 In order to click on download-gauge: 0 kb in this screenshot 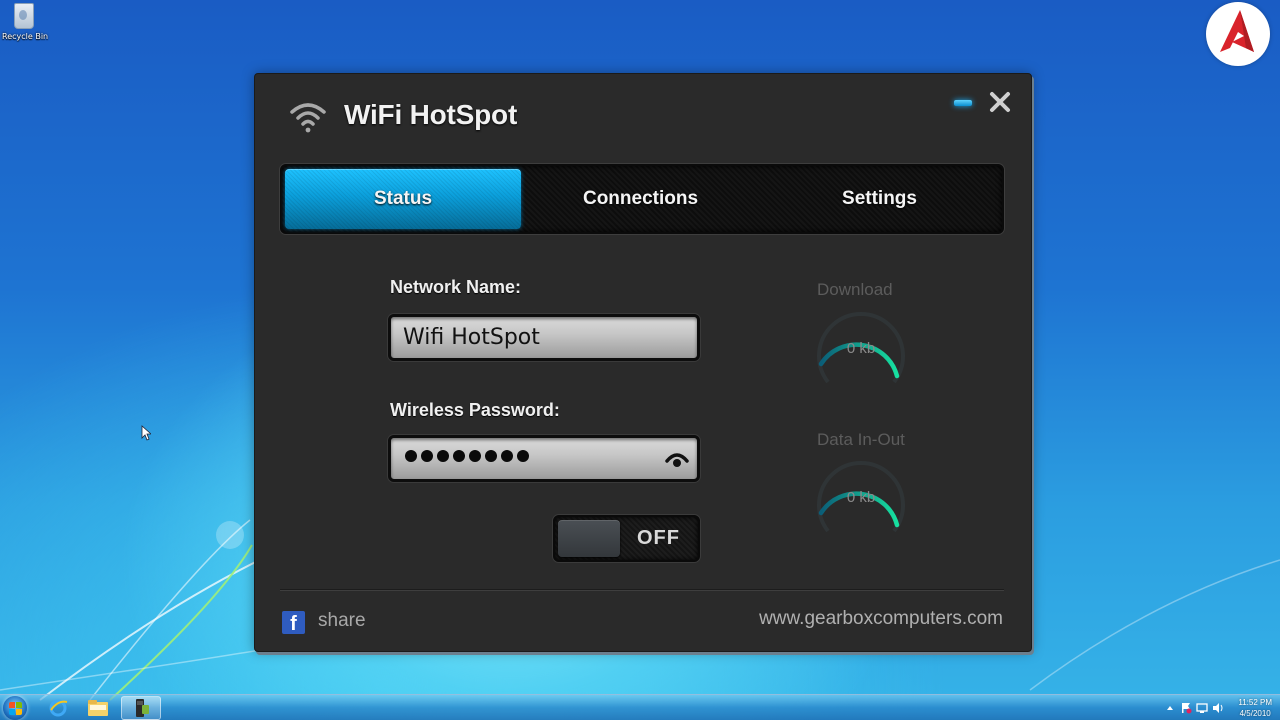, I will do `click(861, 354)`.